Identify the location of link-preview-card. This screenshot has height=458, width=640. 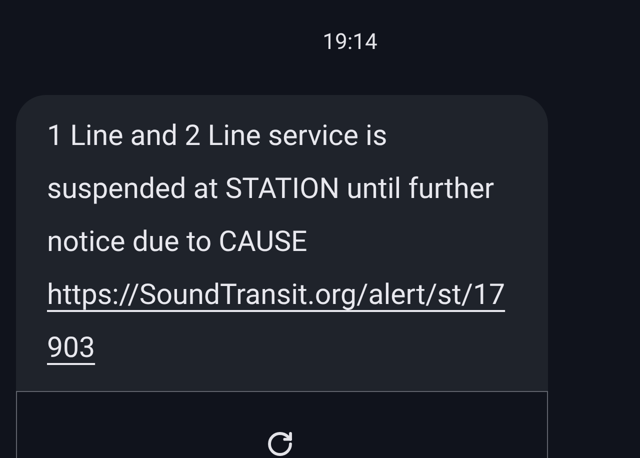
(282, 424).